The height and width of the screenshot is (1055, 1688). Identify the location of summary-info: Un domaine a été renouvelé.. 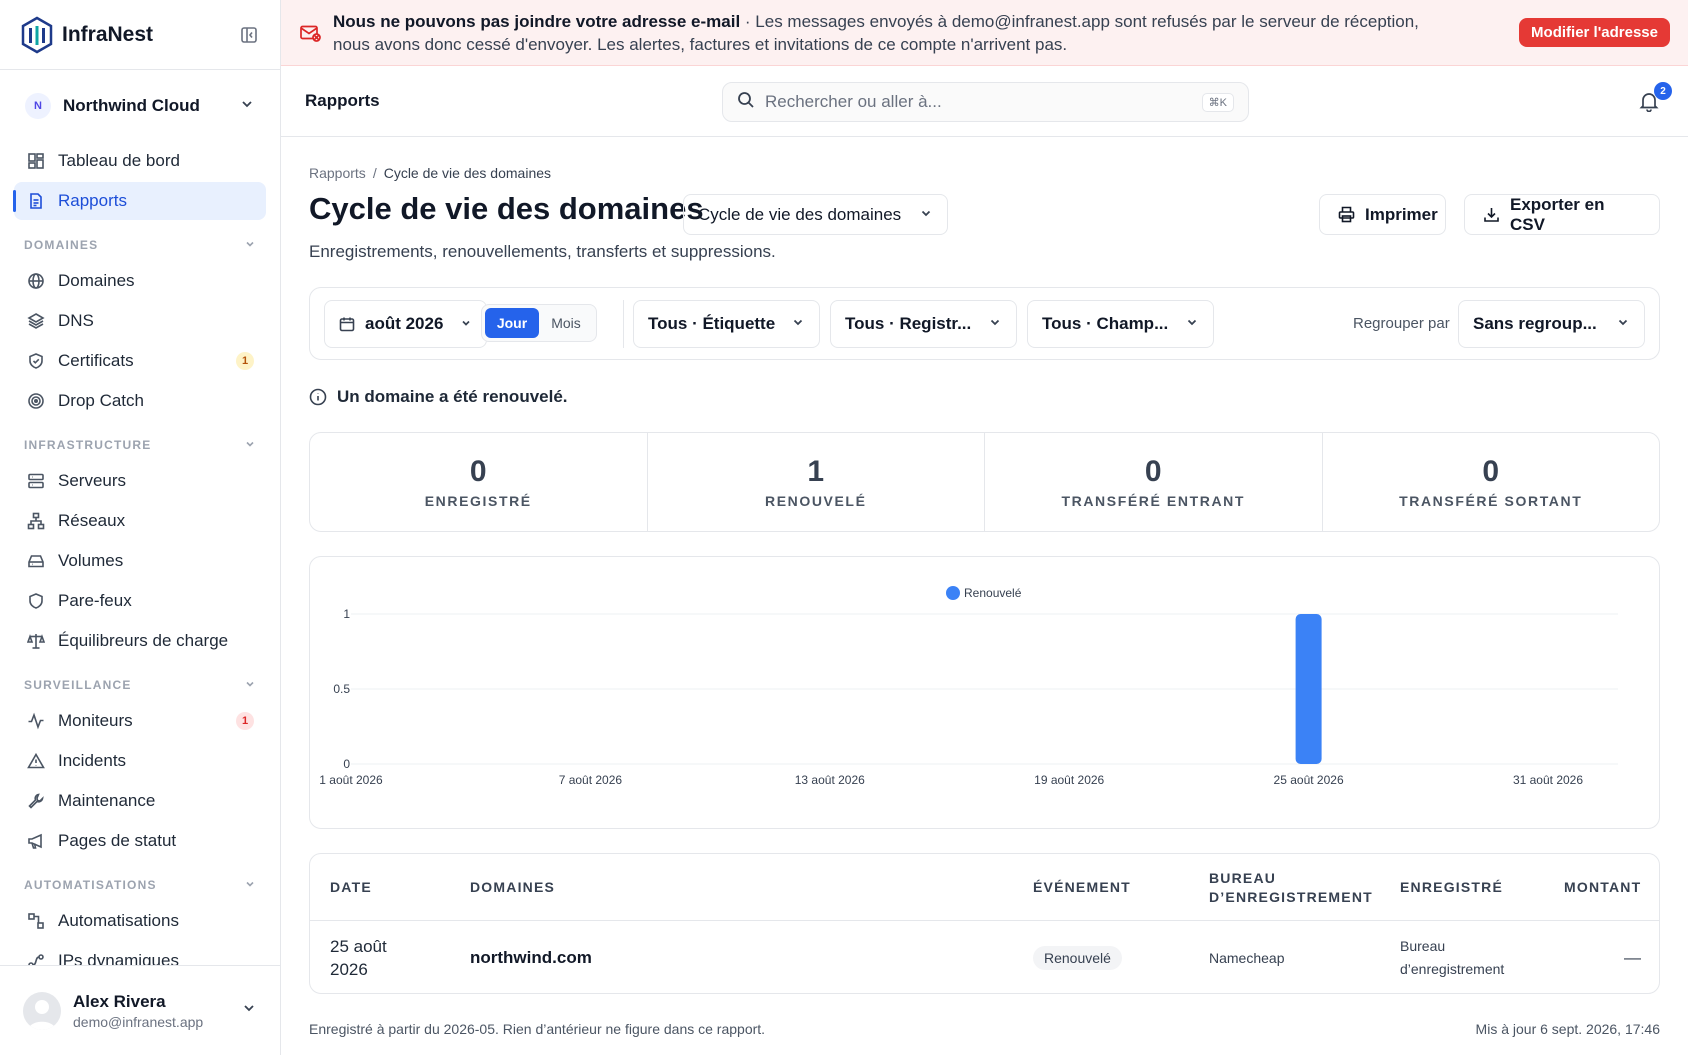
(438, 397).